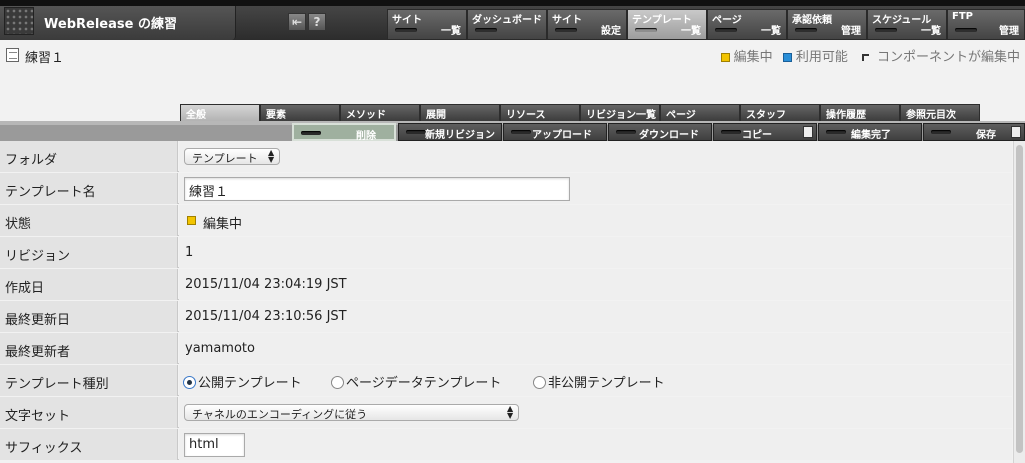  Describe the element at coordinates (300, 112) in the screenshot. I see `tab-elements: 要素` at that location.